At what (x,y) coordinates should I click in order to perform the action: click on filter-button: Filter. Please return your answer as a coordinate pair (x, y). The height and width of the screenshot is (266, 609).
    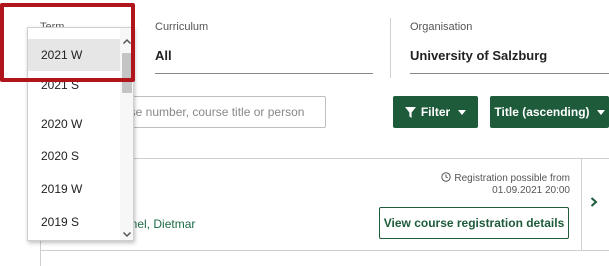
    Looking at the image, I should click on (435, 112).